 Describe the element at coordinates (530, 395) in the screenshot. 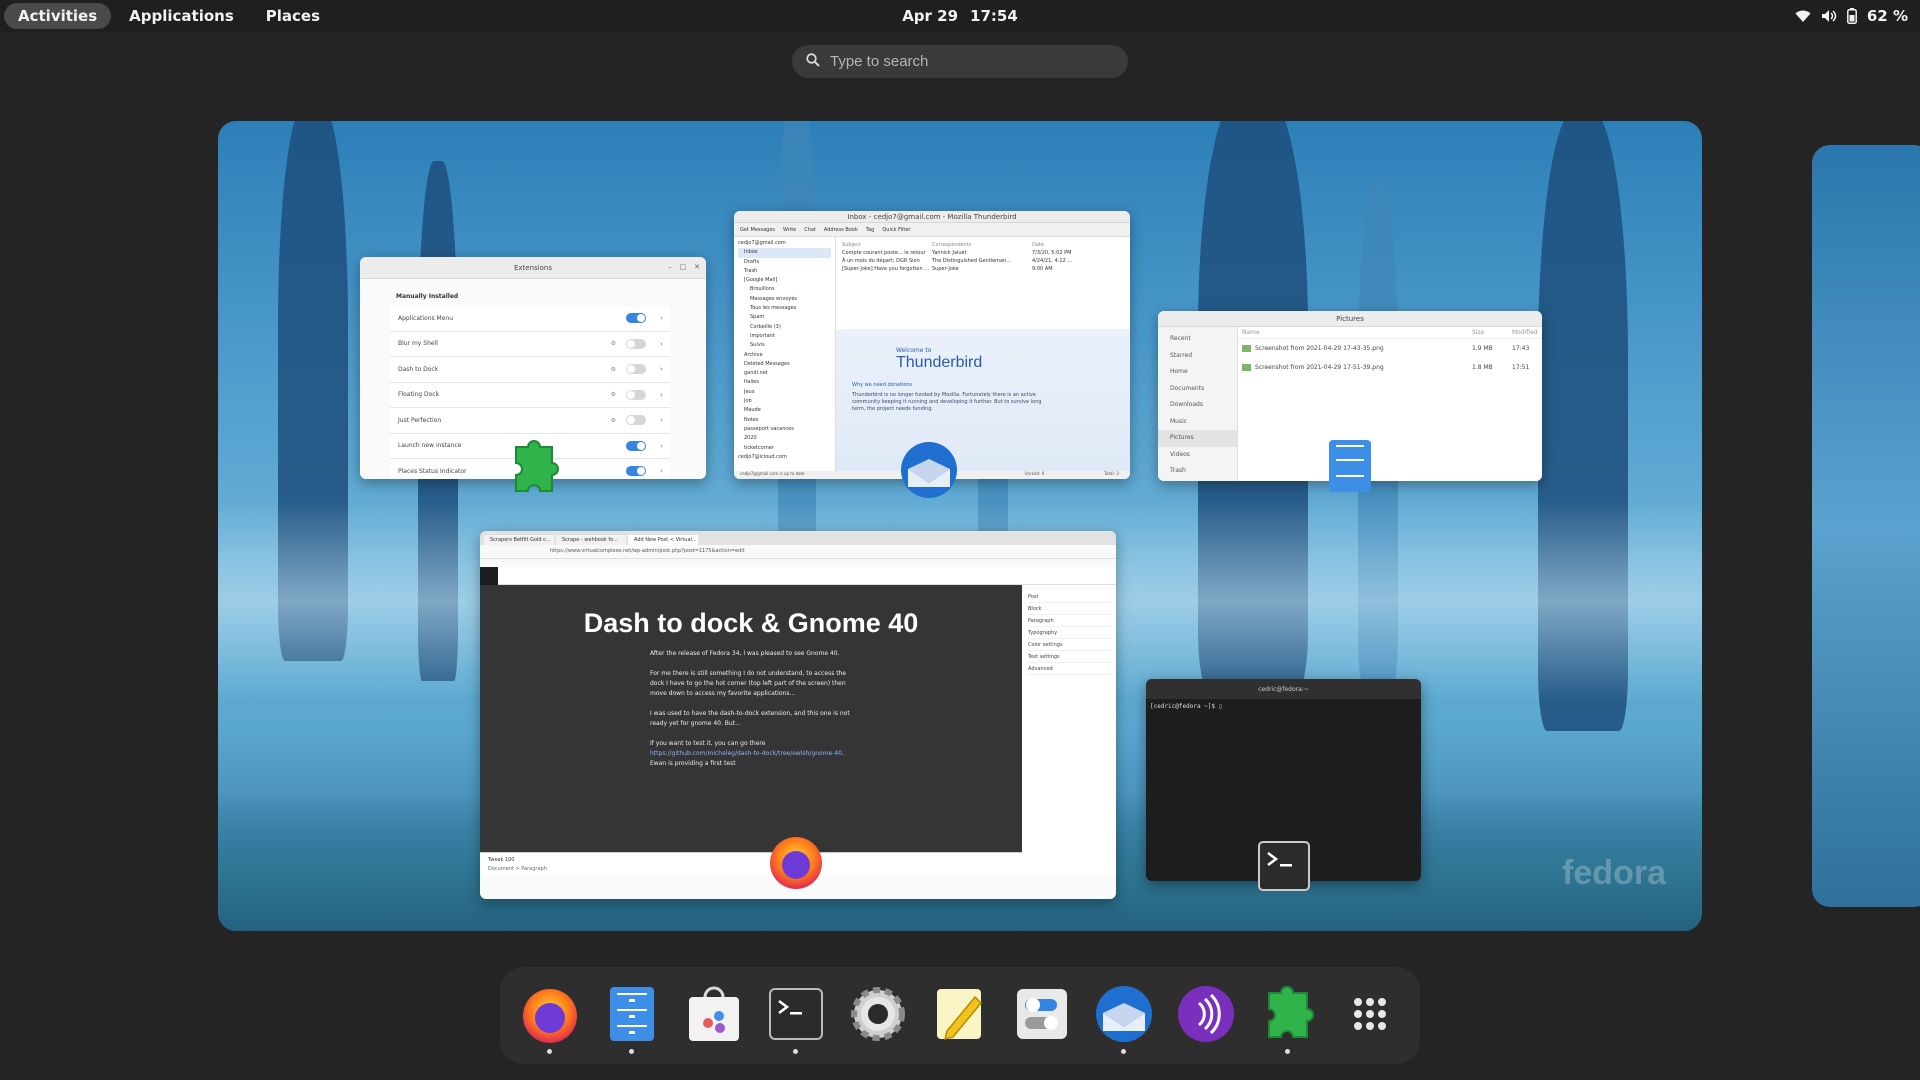

I see `extension-row: Floating Dock ⚙ ›` at that location.